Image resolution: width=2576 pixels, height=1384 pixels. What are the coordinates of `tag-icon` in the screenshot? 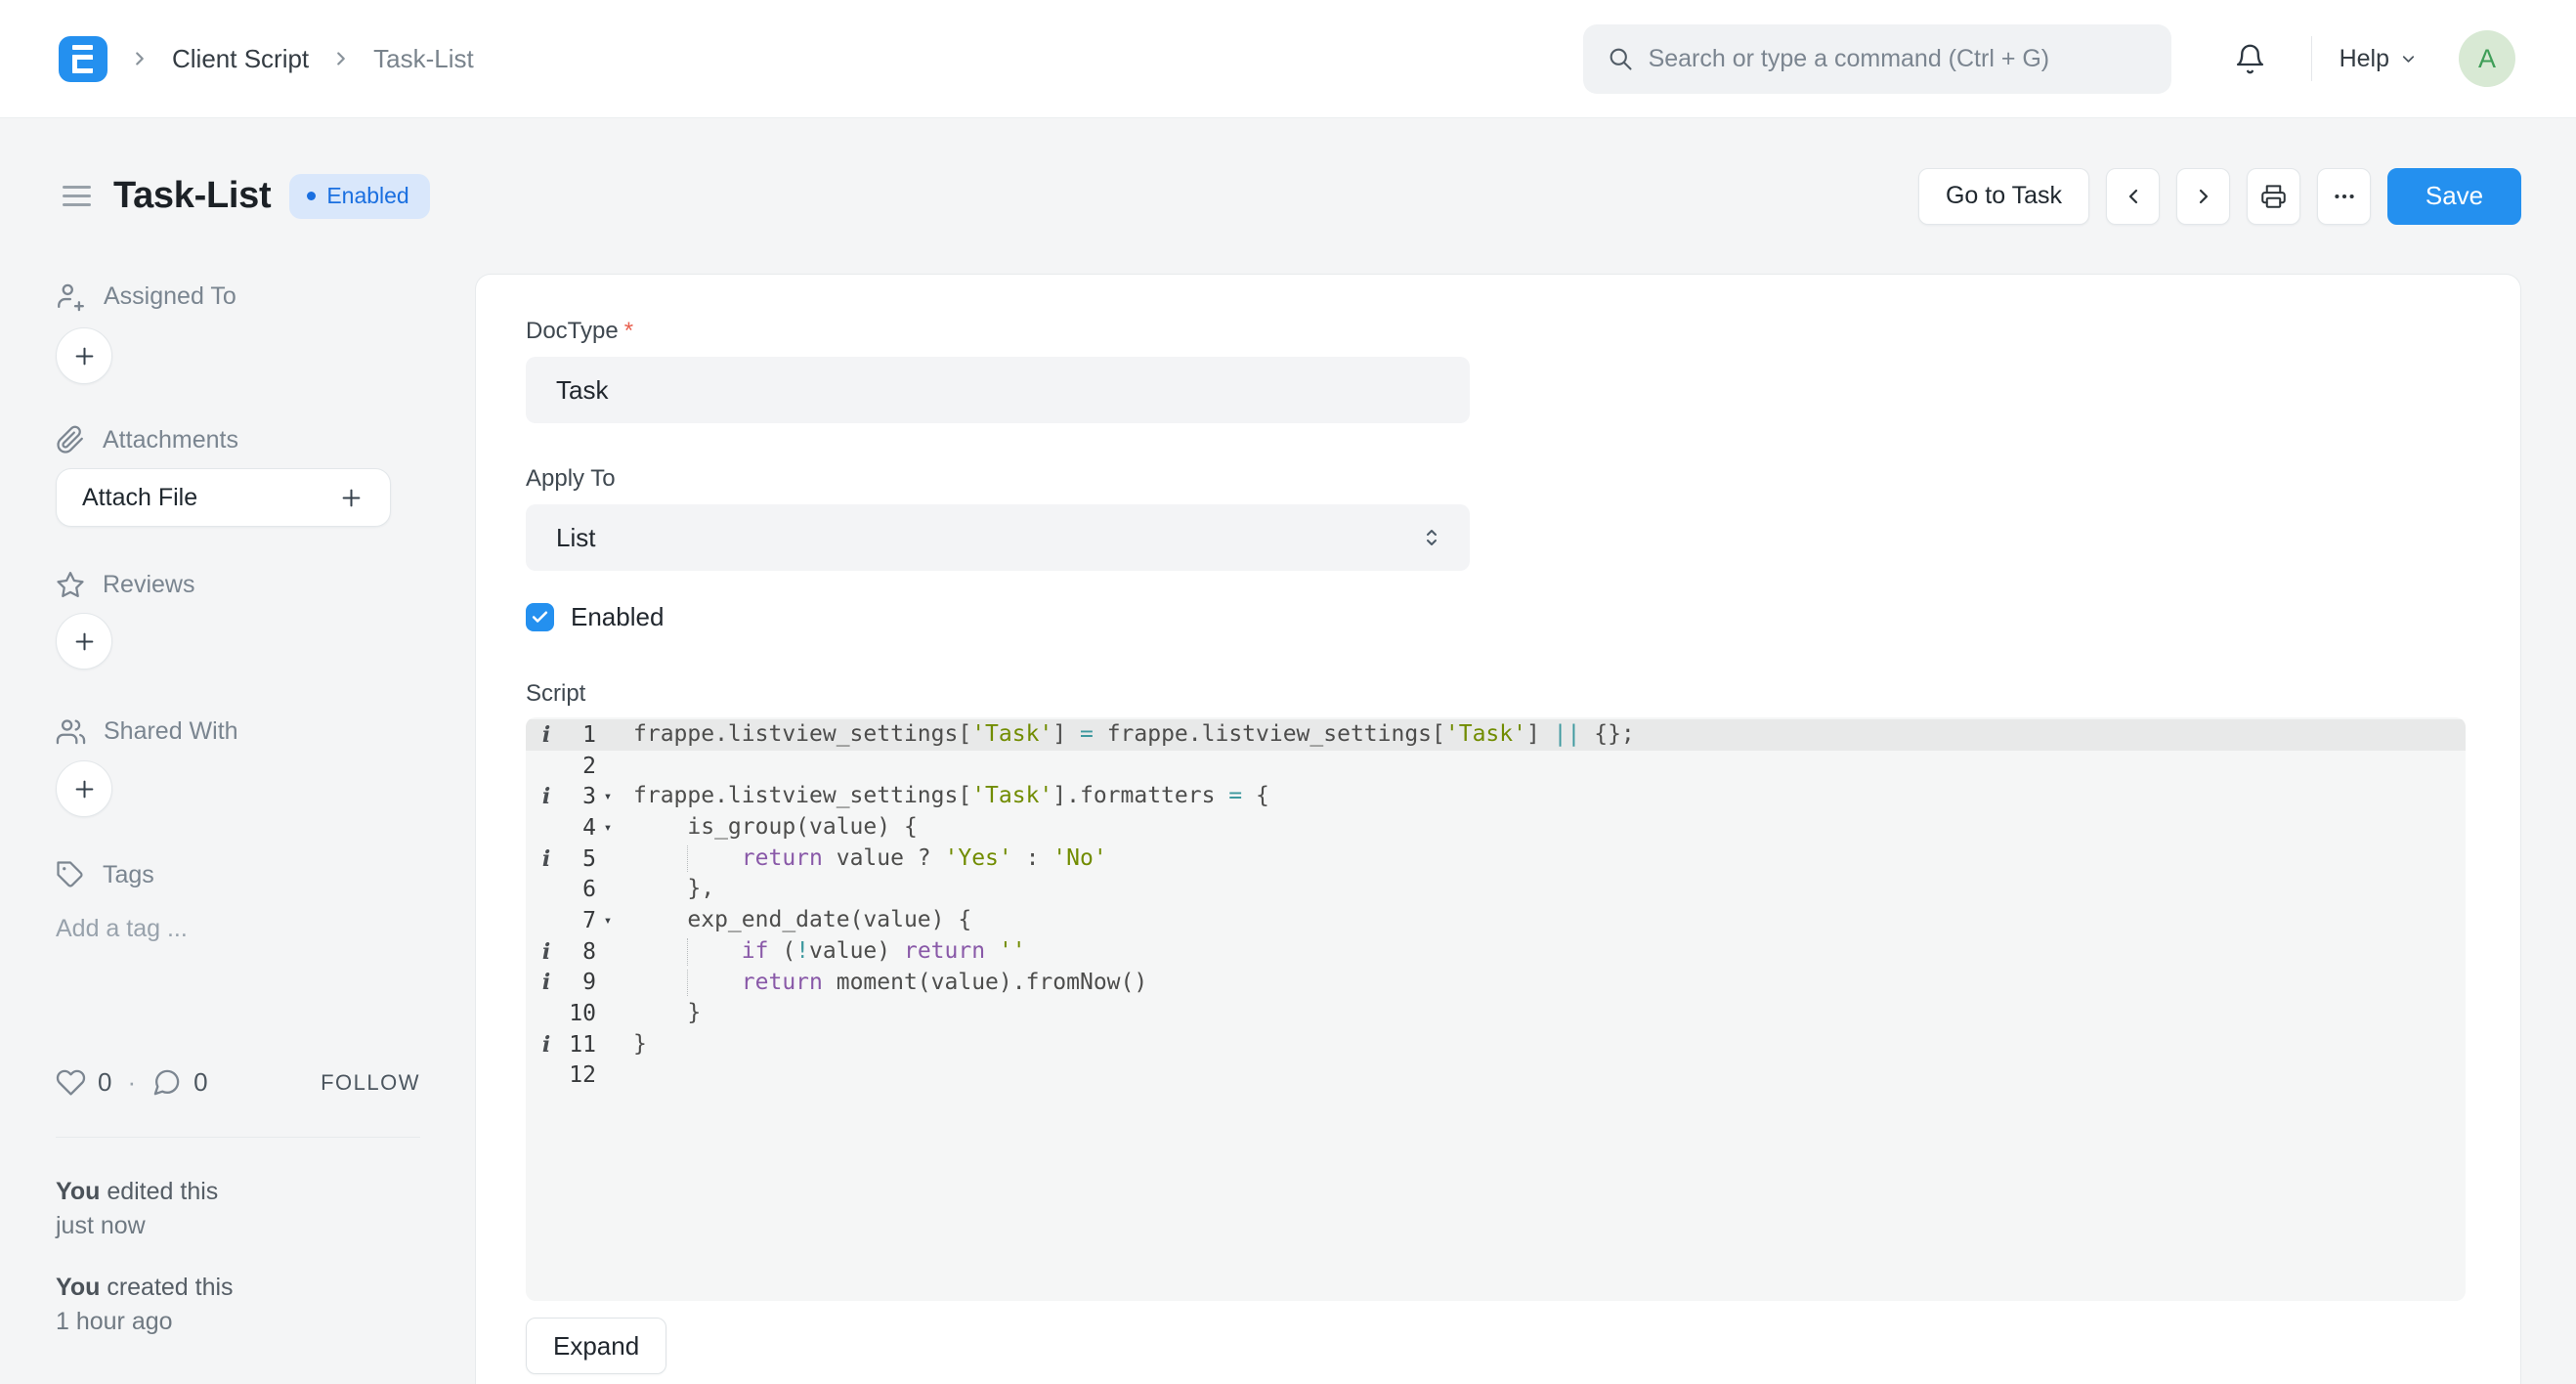 It's located at (70, 874).